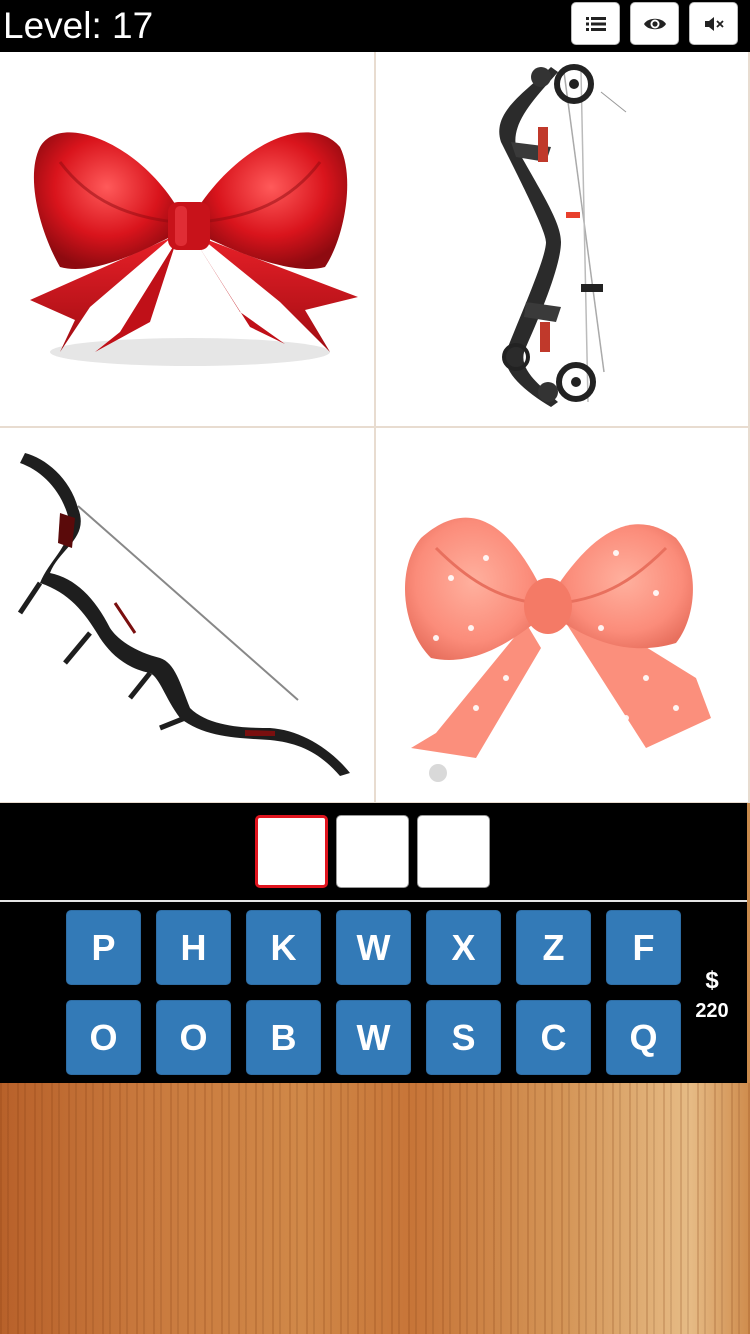 The image size is (750, 1334). What do you see at coordinates (103, 947) in the screenshot?
I see `letter-key: P` at bounding box center [103, 947].